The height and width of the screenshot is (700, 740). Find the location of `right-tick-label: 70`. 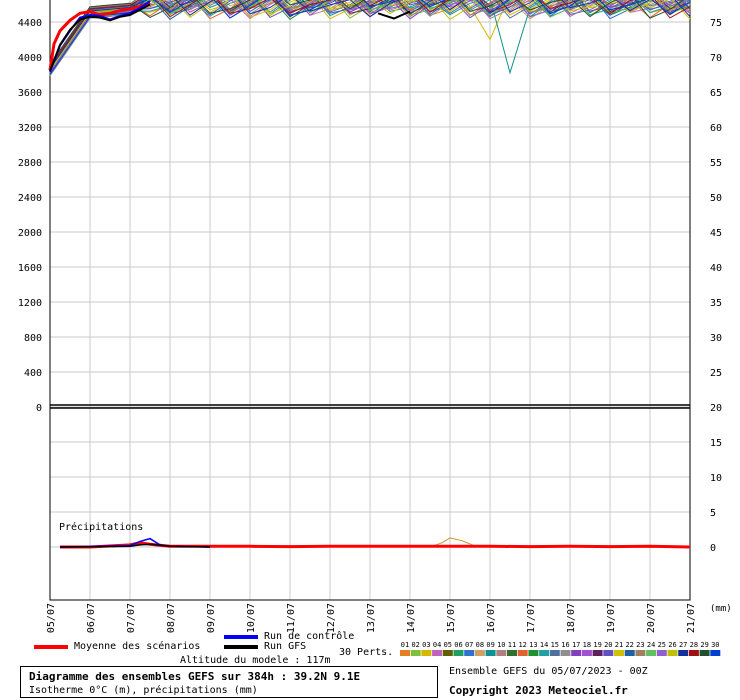

right-tick-label: 70 is located at coordinates (716, 58).